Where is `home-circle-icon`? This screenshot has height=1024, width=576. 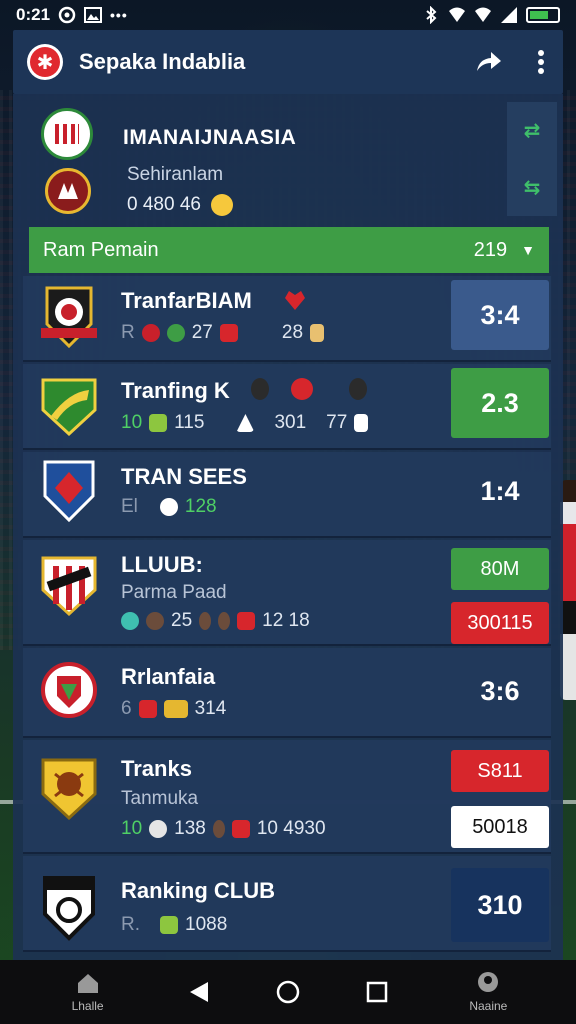
home-circle-icon is located at coordinates (288, 992).